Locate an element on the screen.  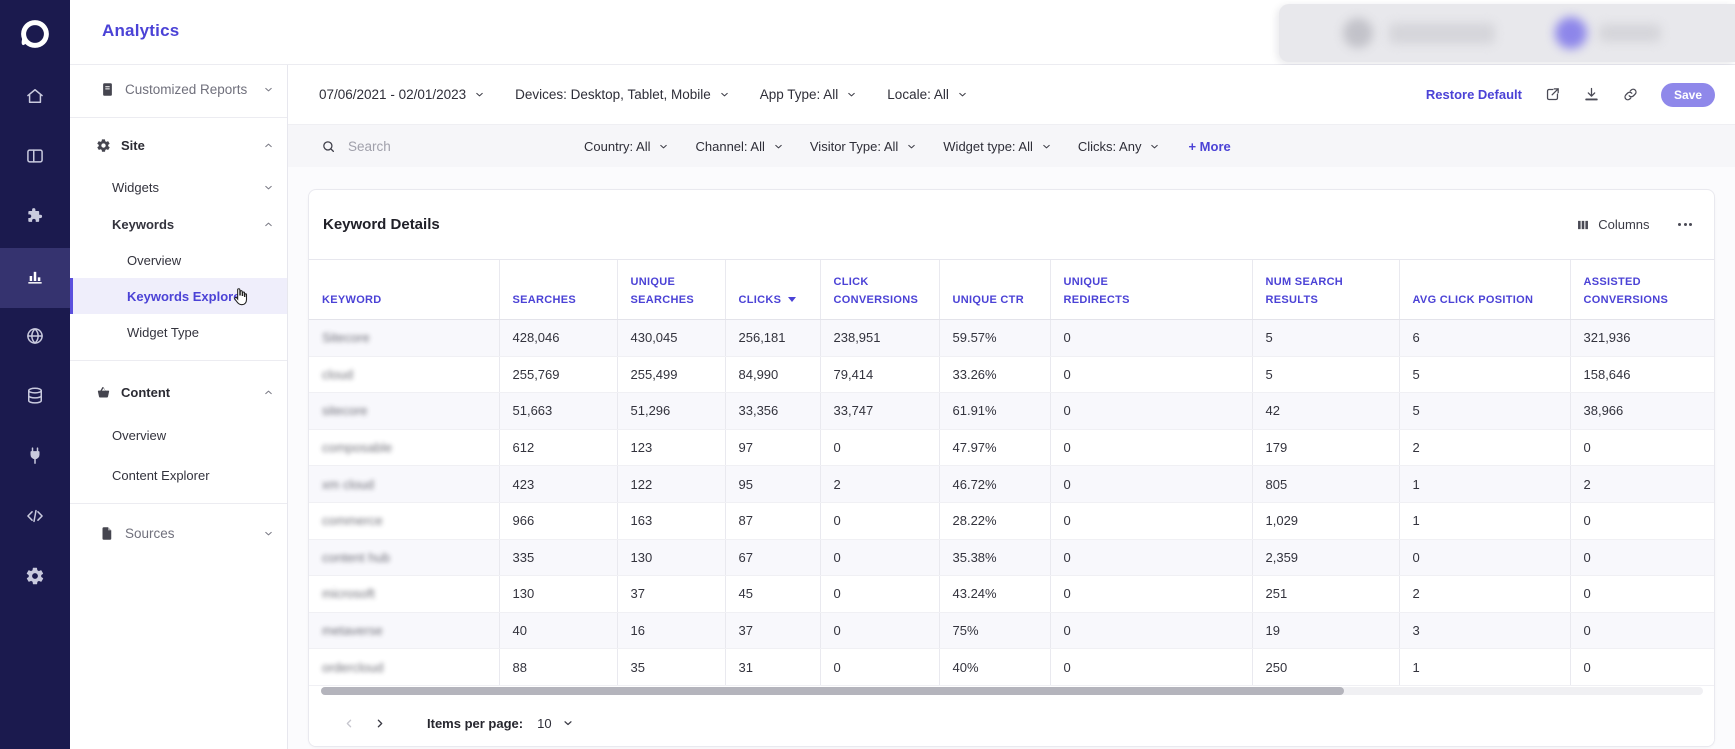
scrollbar-thumb is located at coordinates (832, 691).